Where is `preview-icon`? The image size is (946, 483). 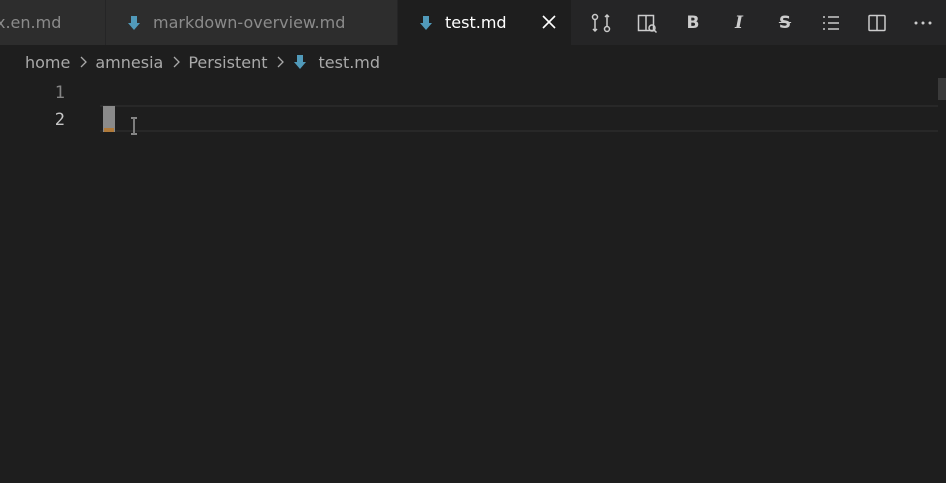 preview-icon is located at coordinates (647, 23).